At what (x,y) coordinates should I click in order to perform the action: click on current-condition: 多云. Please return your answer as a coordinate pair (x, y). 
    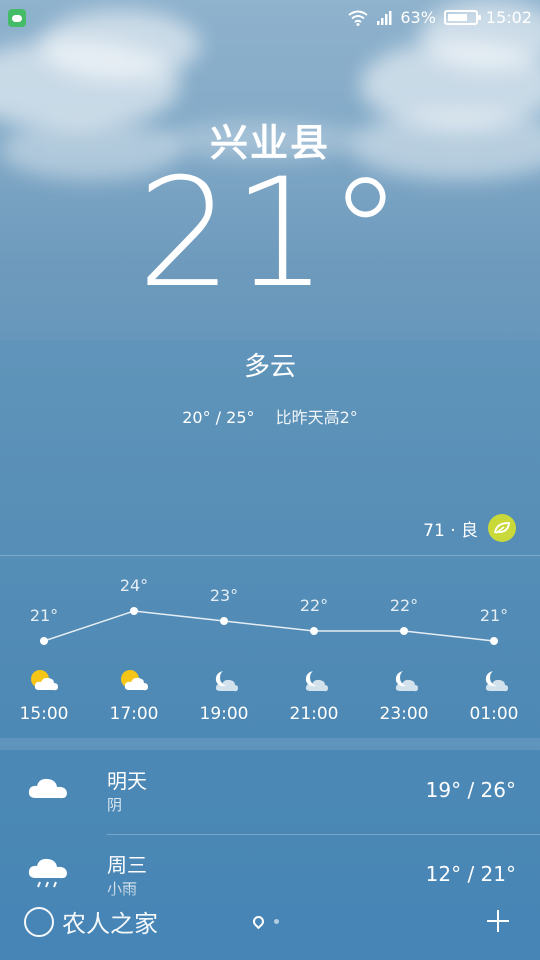
    Looking at the image, I should click on (269, 367).